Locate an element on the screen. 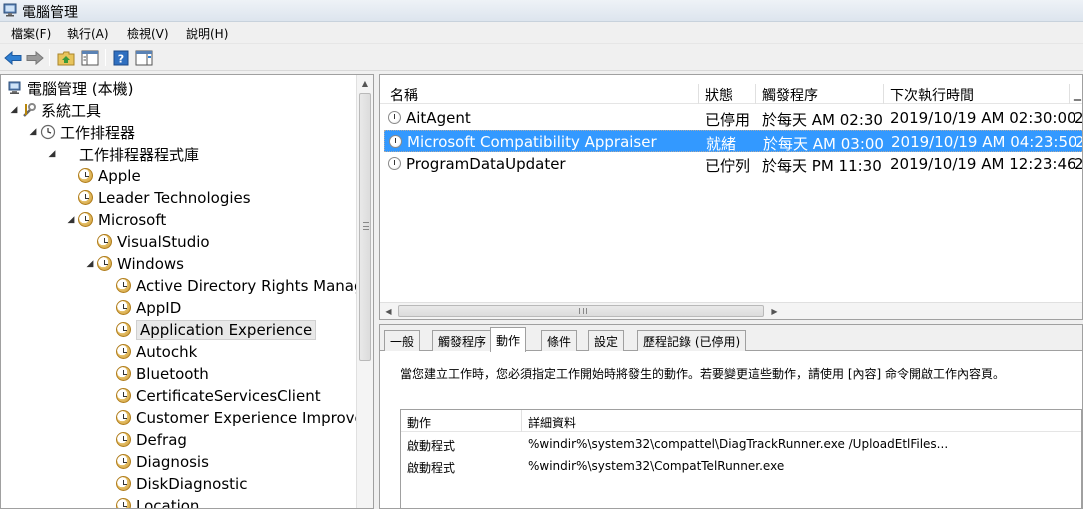  tree-item-active-directory-rights: Active Directory Rights Manage is located at coordinates (243, 286).